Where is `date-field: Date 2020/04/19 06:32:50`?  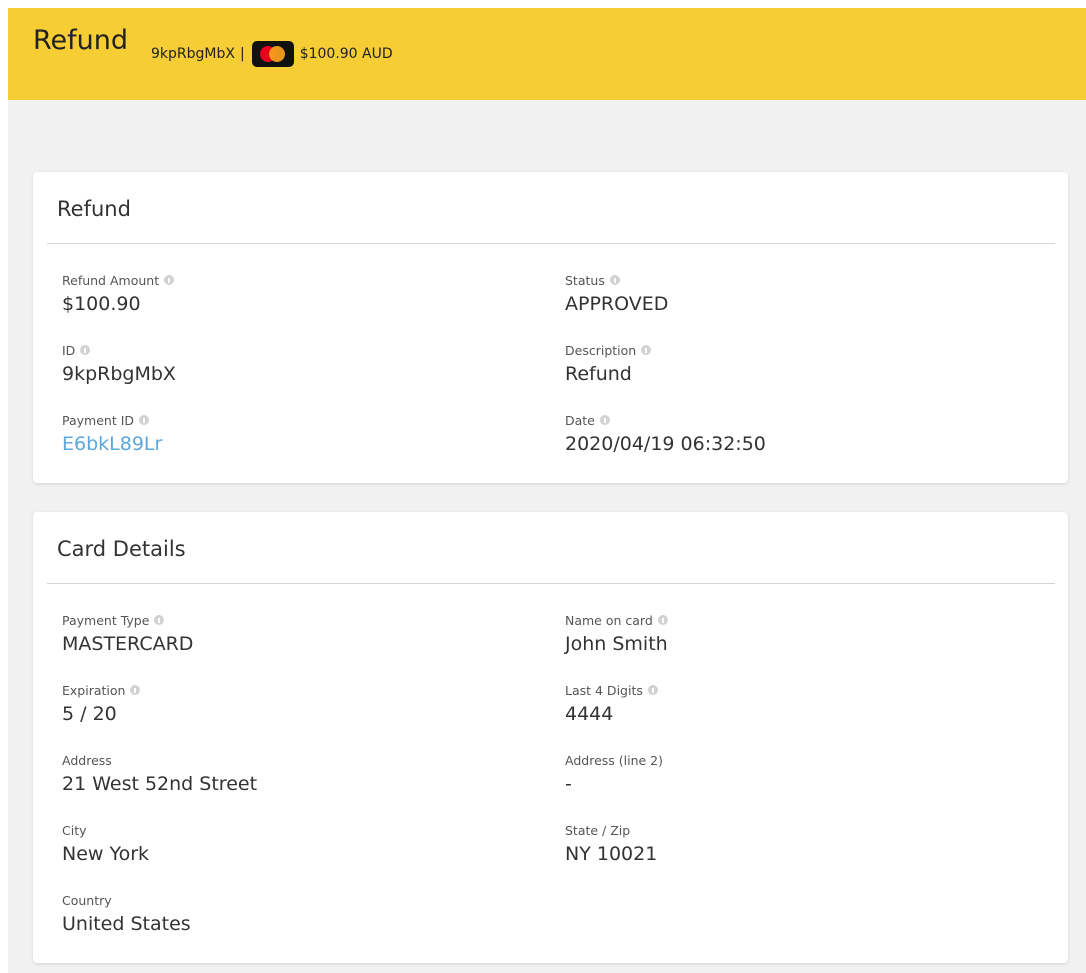
date-field: Date 2020/04/19 06:32:50 is located at coordinates (665, 434).